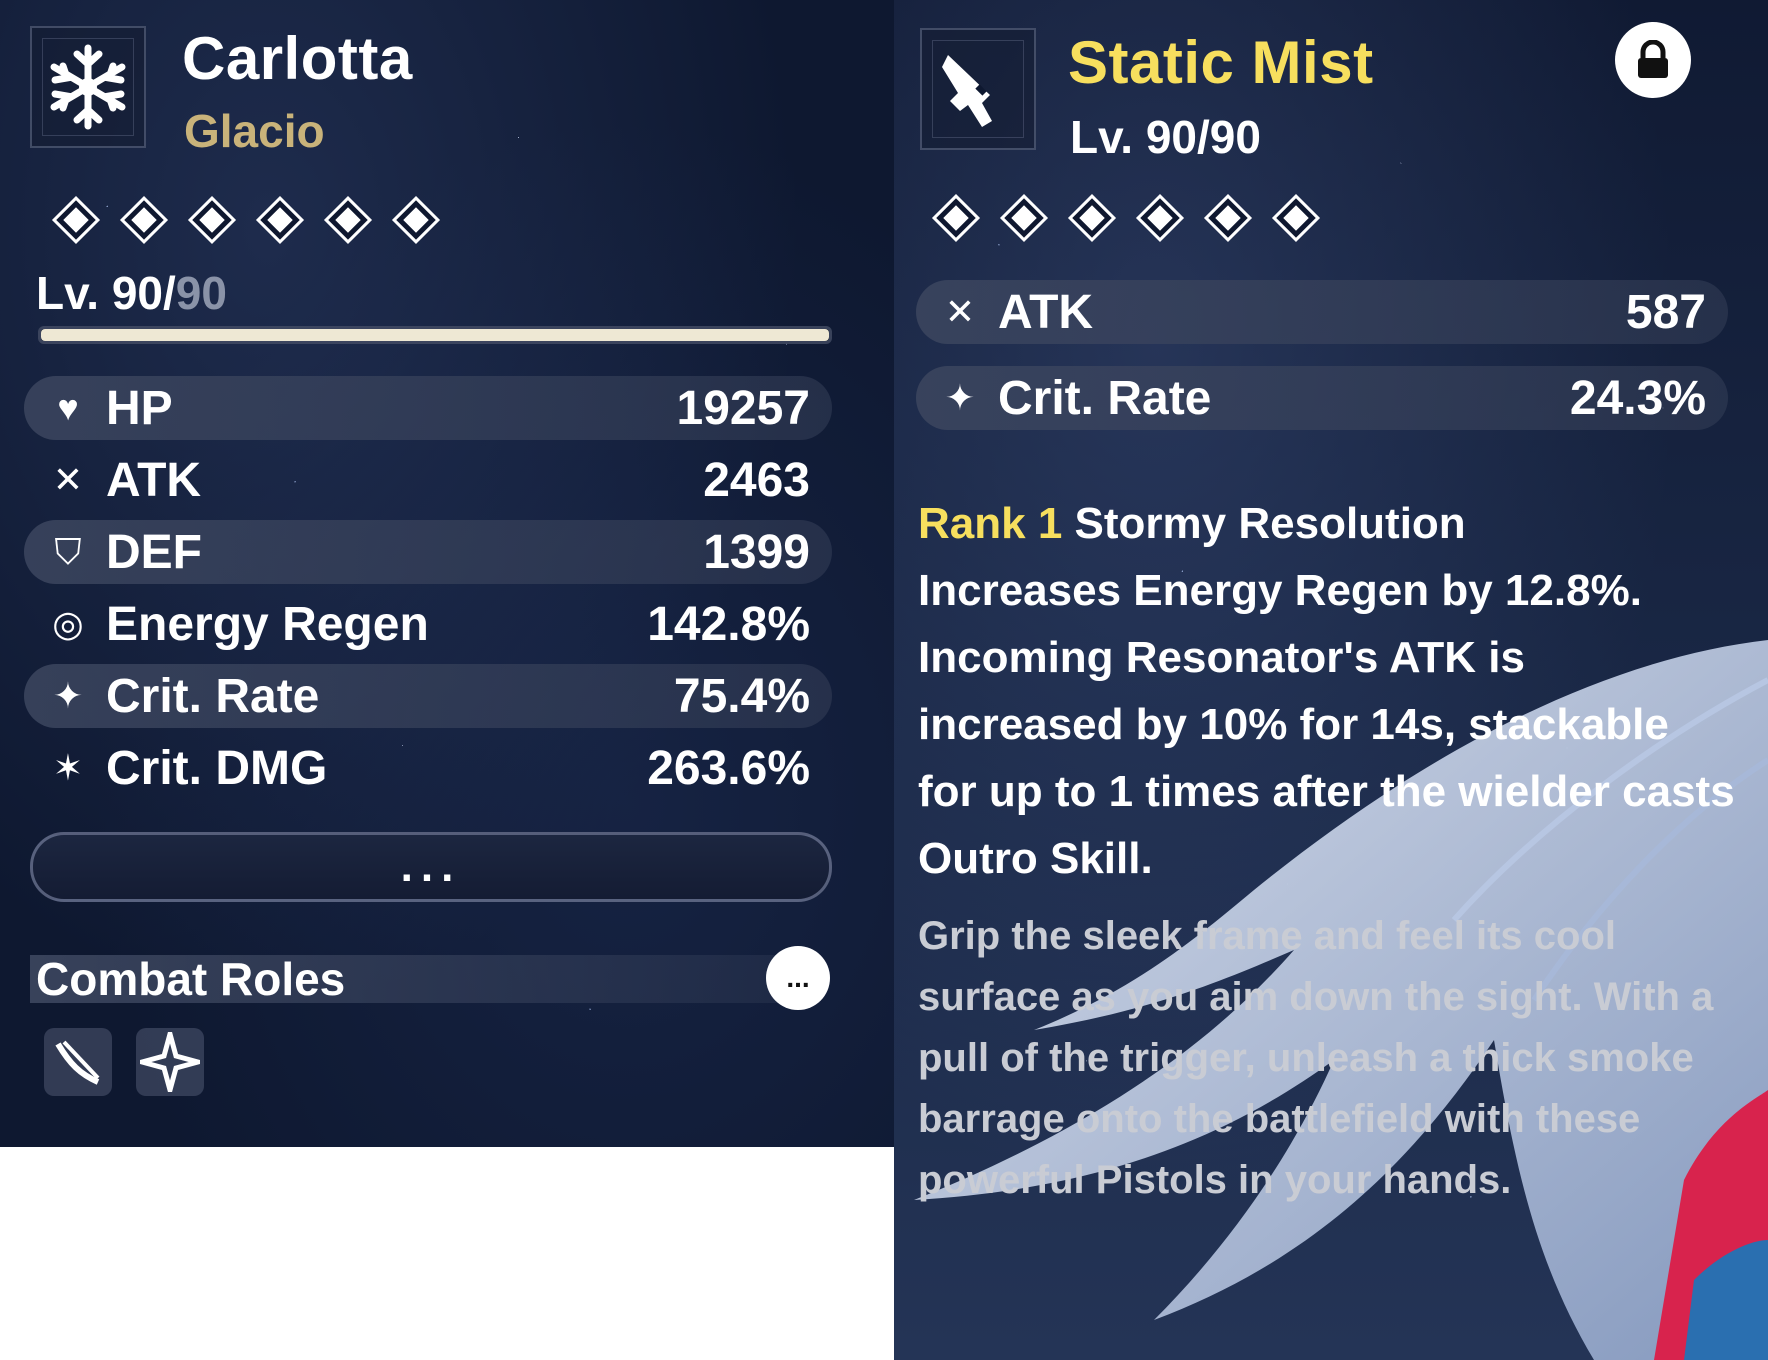 The image size is (1768, 1360). I want to click on lock-button, so click(1653, 60).